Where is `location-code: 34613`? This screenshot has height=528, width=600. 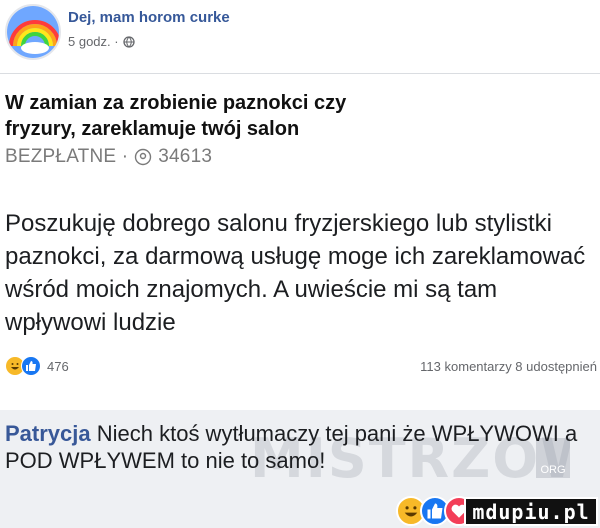 location-code: 34613 is located at coordinates (185, 156).